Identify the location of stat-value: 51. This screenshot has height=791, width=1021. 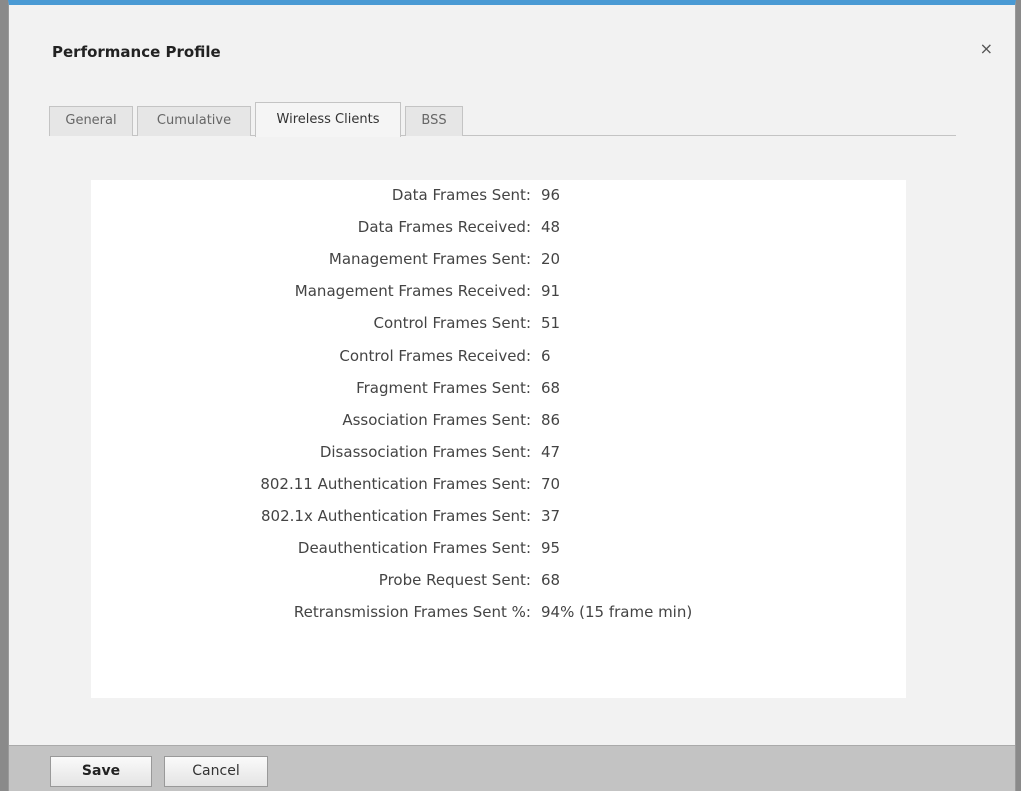
(551, 323).